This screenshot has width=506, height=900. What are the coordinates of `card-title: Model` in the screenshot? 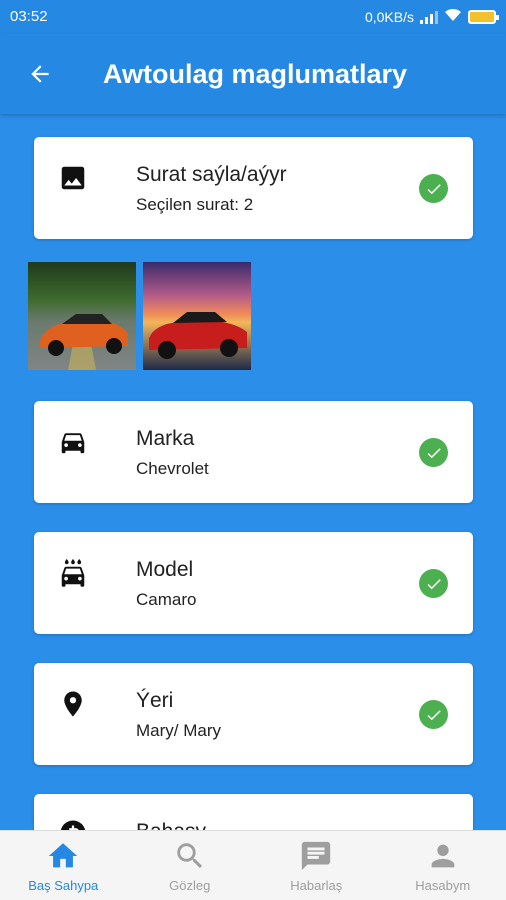 It's located at (165, 569).